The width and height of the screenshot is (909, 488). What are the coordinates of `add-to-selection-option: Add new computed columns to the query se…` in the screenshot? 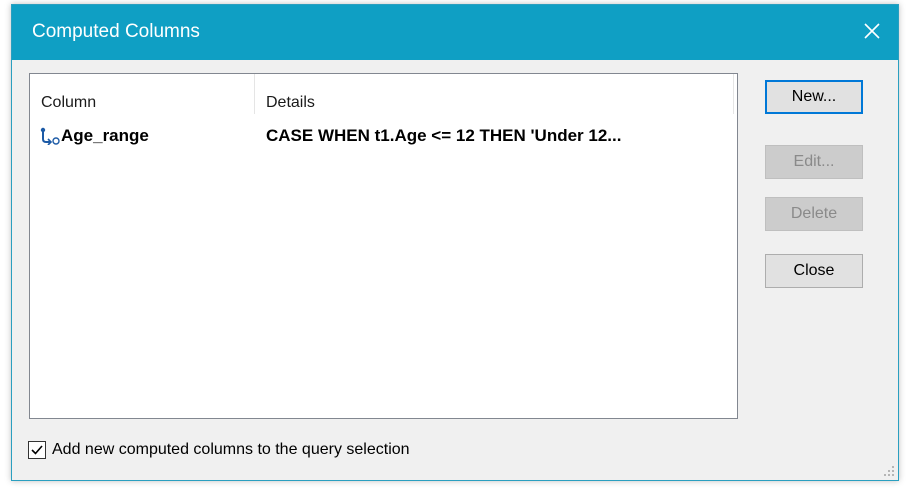 It's located at (219, 450).